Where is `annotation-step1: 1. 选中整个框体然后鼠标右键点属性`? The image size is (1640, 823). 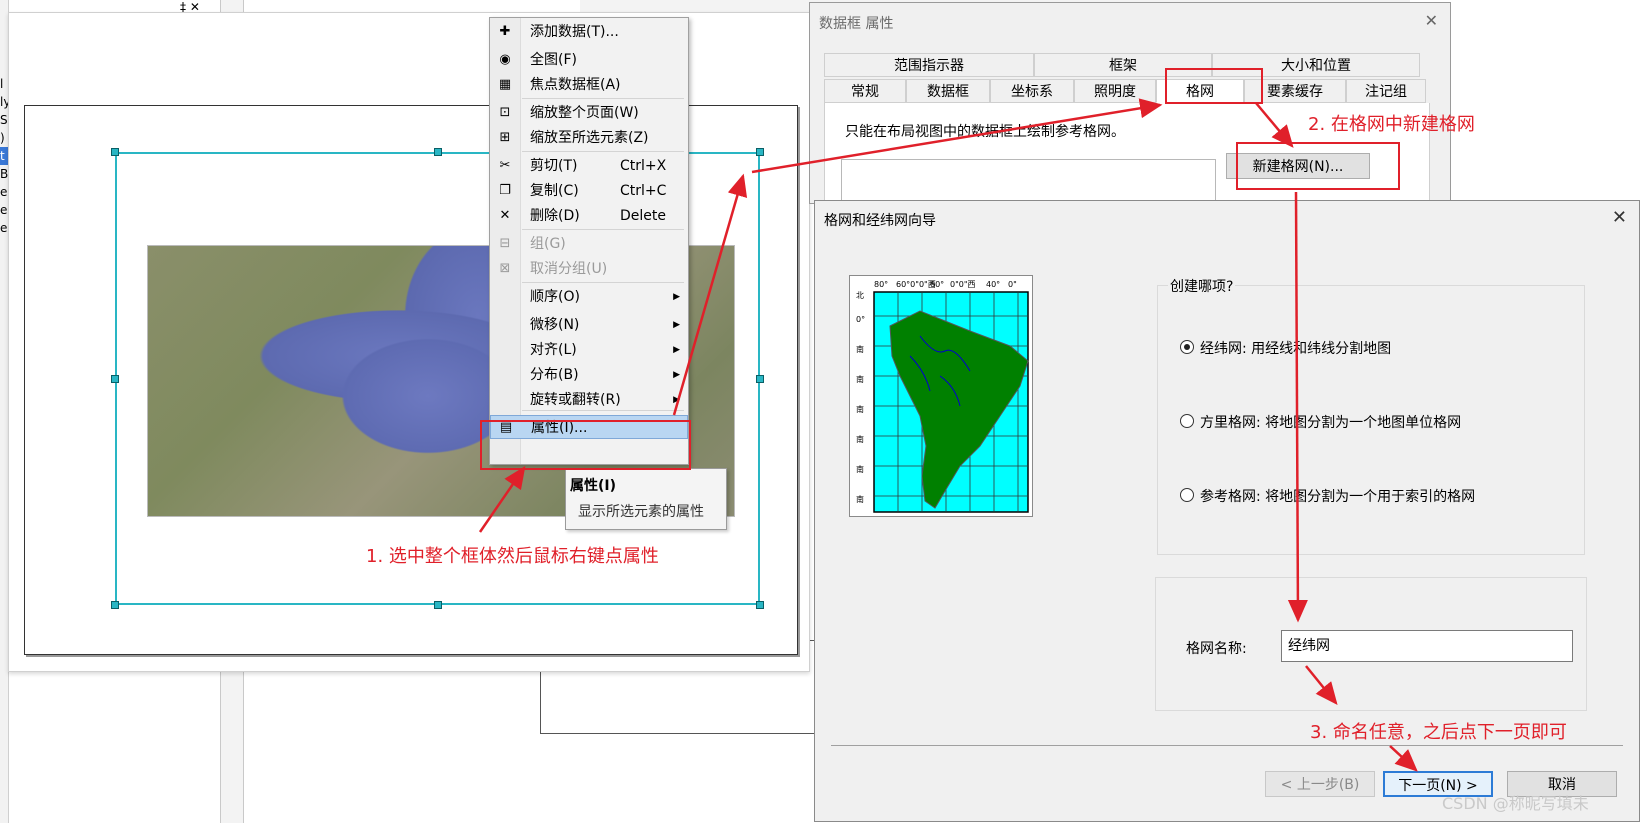 annotation-step1: 1. 选中整个框体然后鼠标右键点属性 is located at coordinates (512, 556).